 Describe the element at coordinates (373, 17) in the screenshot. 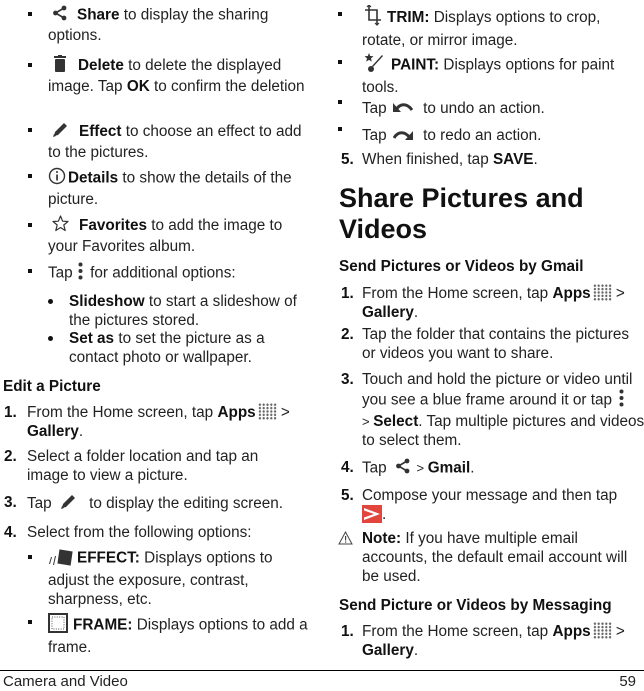

I see `crop-icon` at that location.